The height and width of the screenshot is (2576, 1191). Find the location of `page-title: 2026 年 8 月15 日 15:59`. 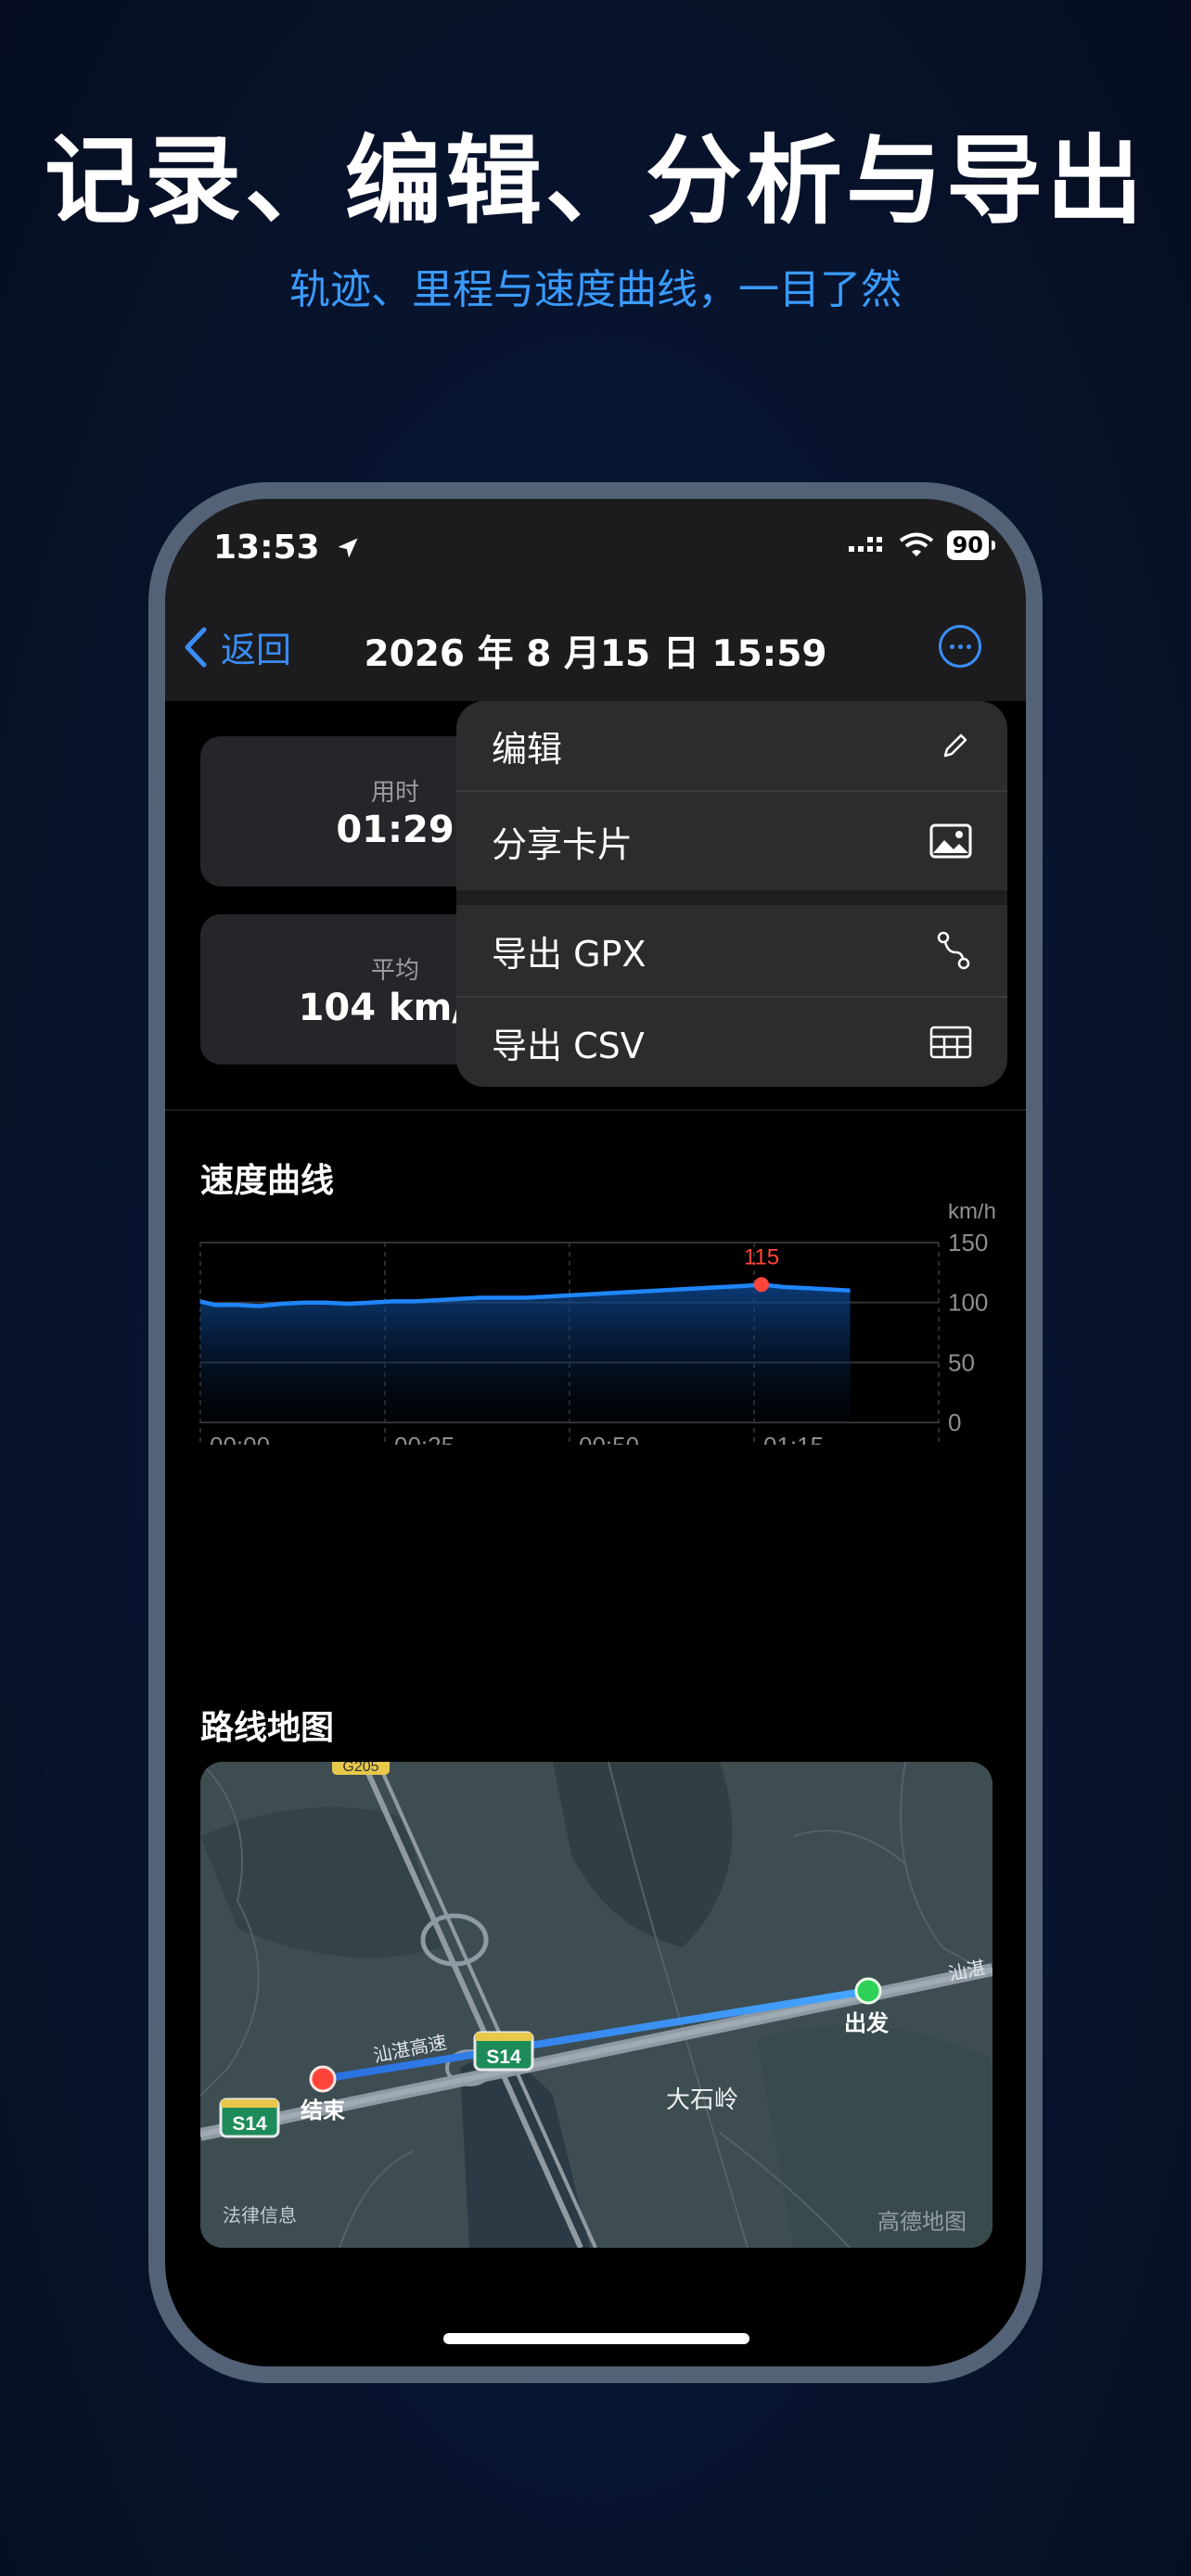

page-title: 2026 年 8 月15 日 15:59 is located at coordinates (595, 654).